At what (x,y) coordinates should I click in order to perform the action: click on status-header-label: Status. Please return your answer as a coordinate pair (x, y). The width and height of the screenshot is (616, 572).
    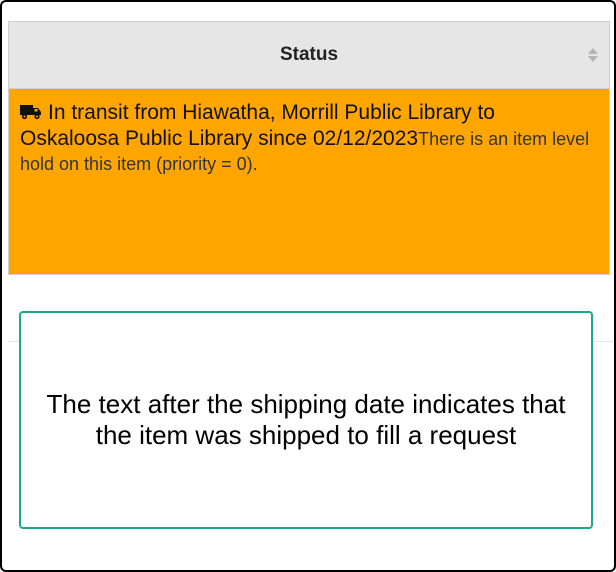
    Looking at the image, I should click on (309, 54).